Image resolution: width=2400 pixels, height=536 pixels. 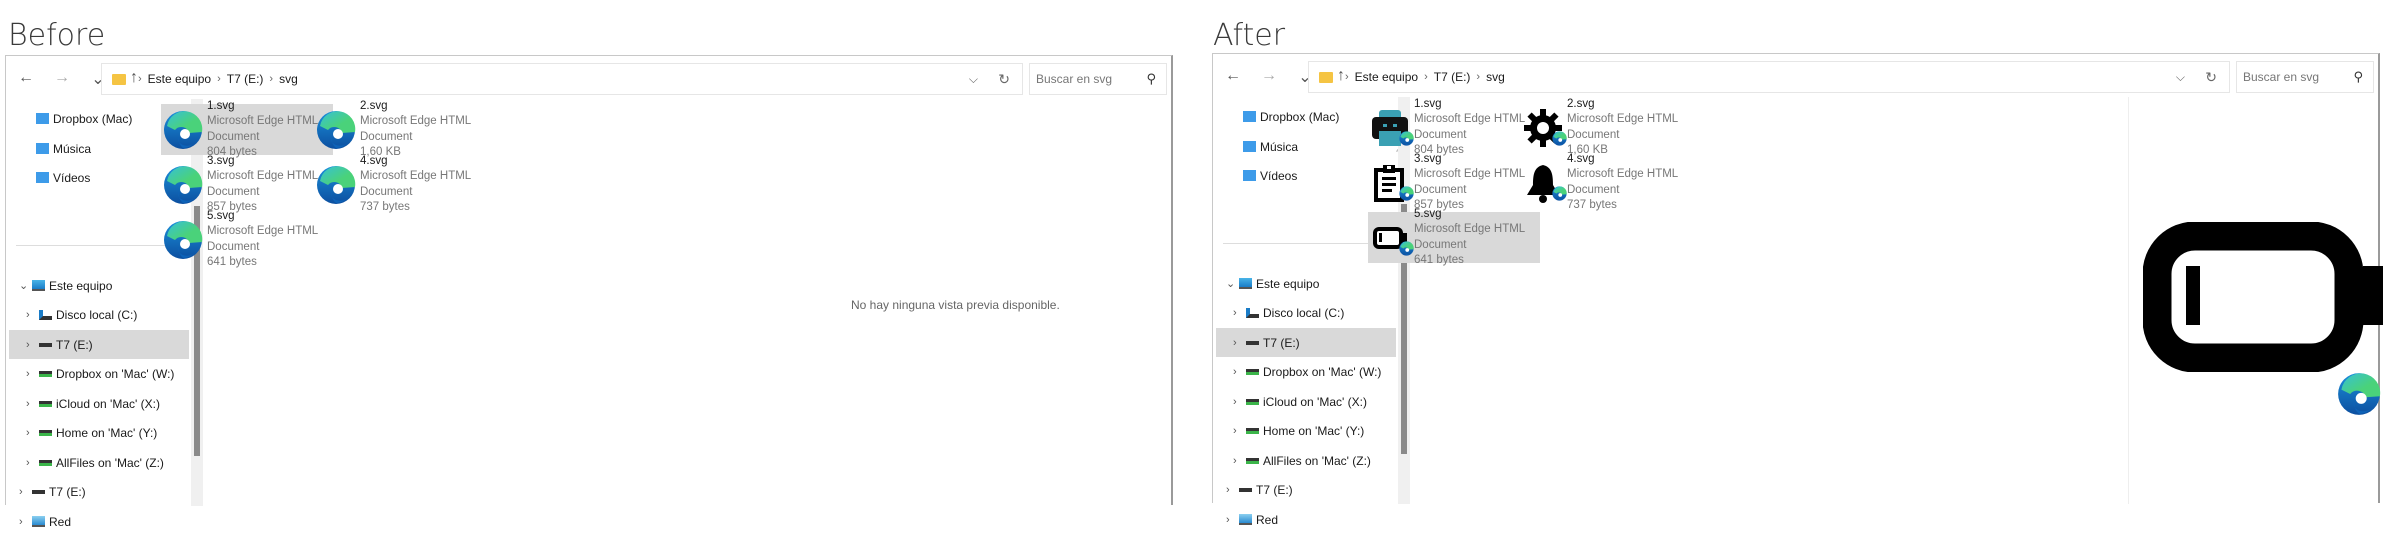 What do you see at coordinates (108, 403) in the screenshot?
I see `nav-item-label: iCloud on 'Mac' (X:)` at bounding box center [108, 403].